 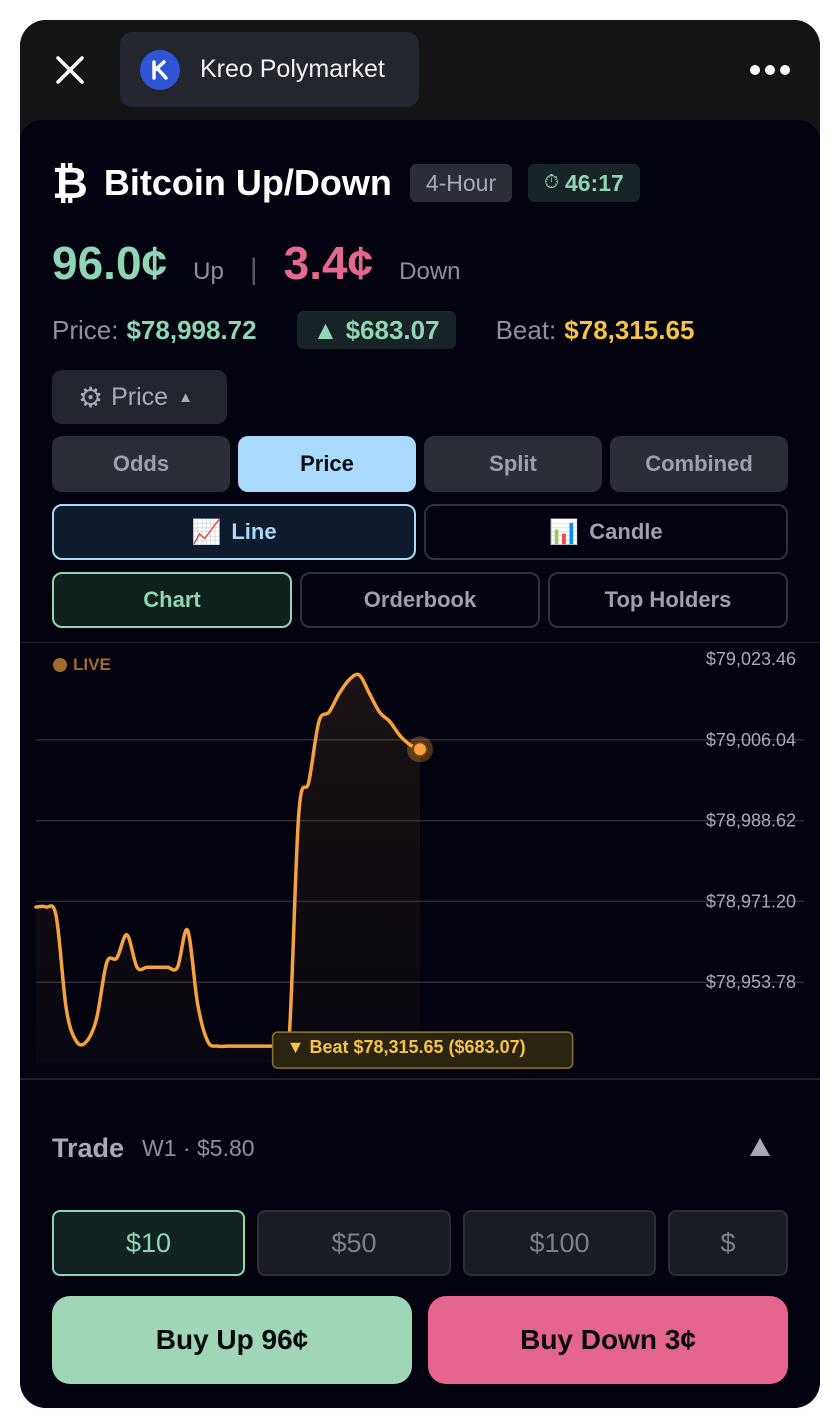 What do you see at coordinates (206, 532) in the screenshot?
I see `line-chart-icon: 📈` at bounding box center [206, 532].